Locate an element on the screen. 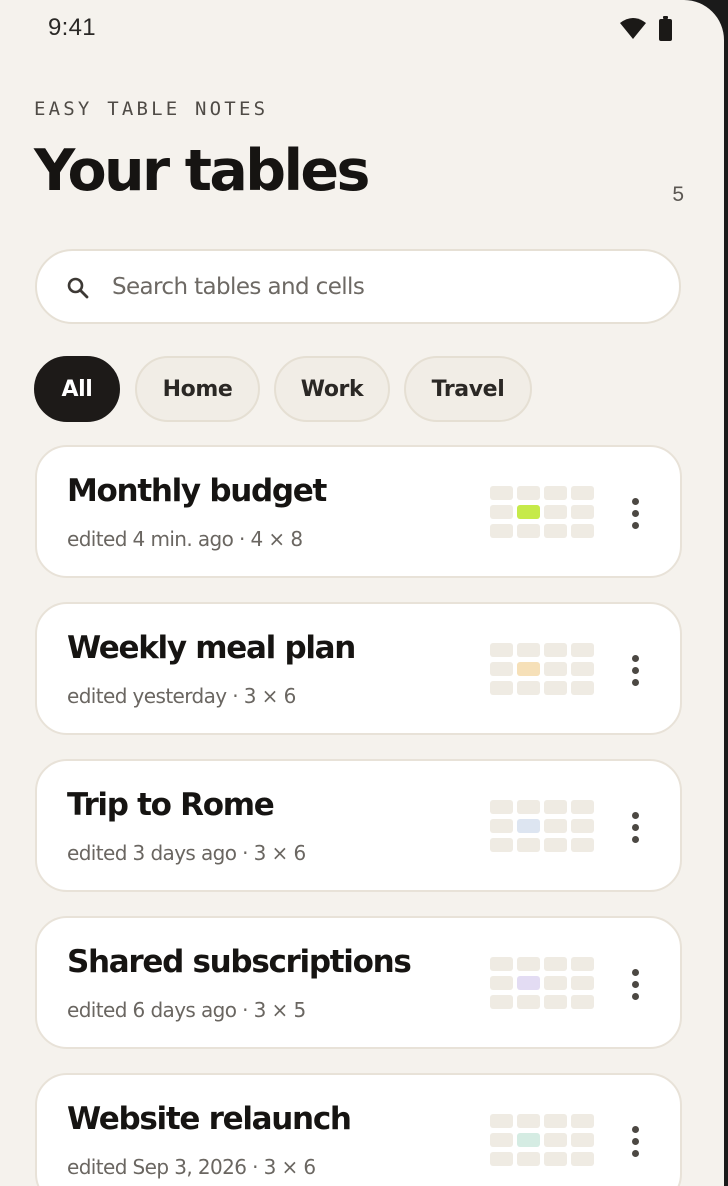  status-icons is located at coordinates (648, 30).